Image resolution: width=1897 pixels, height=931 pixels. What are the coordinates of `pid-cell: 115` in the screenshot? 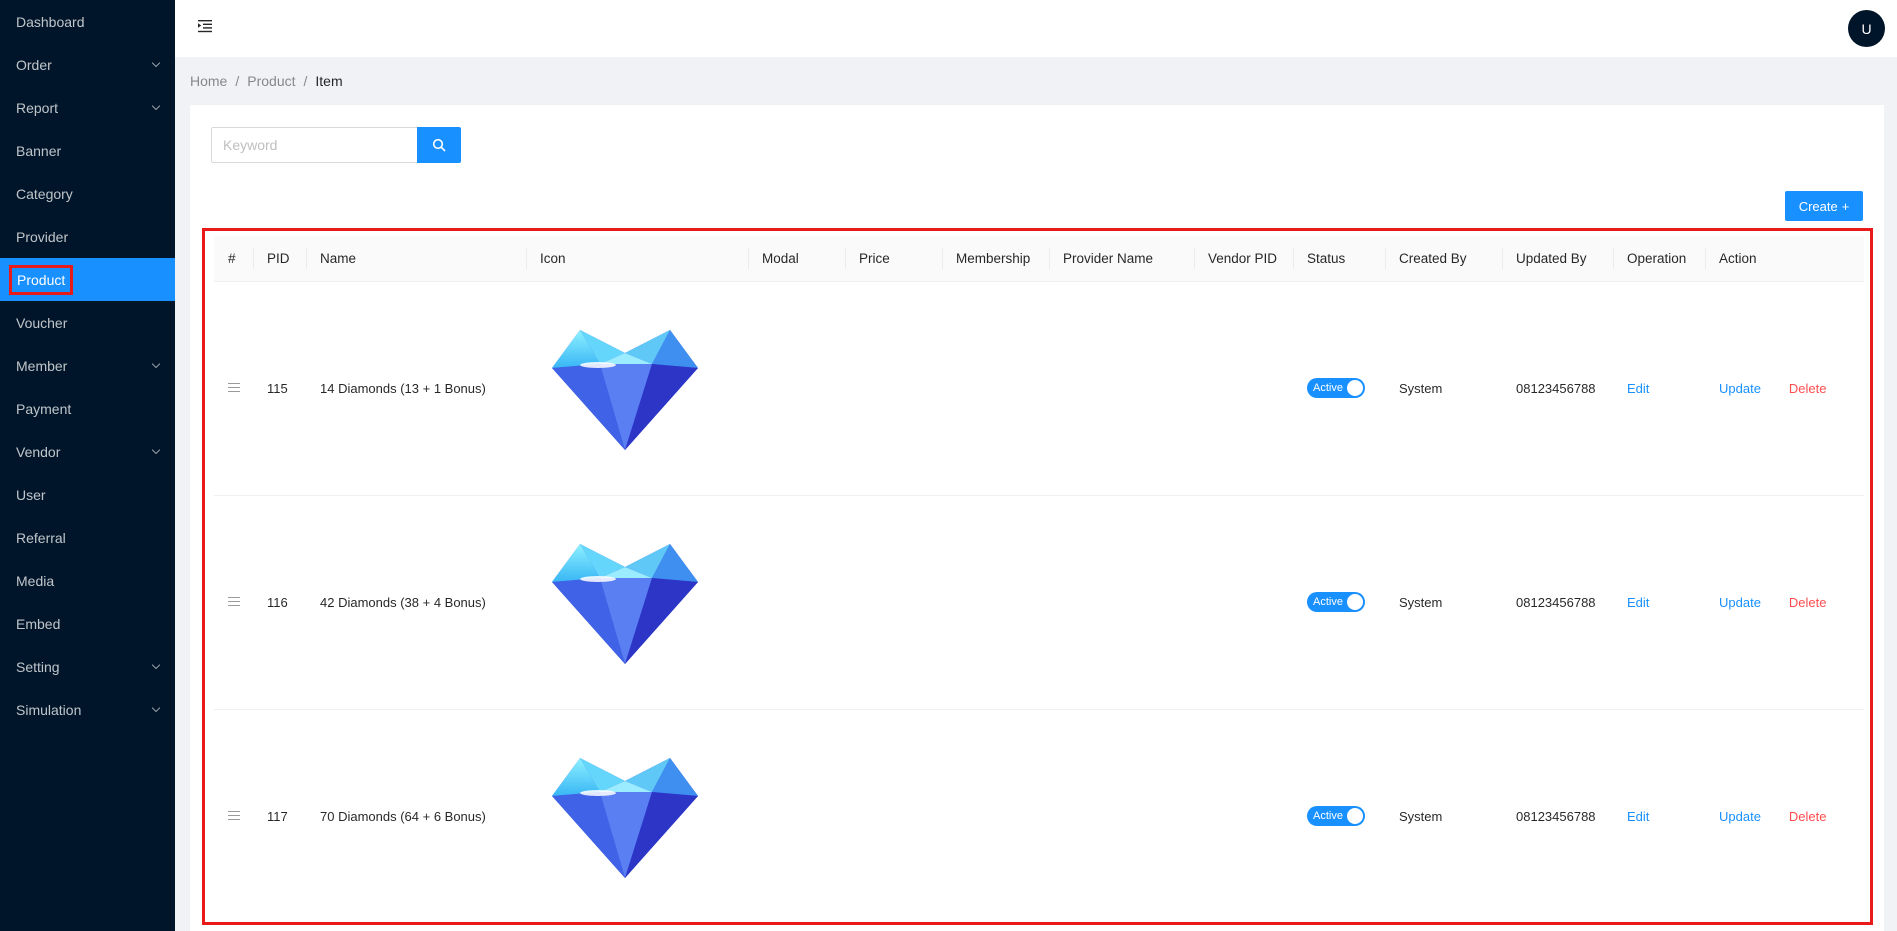 It's located at (279, 388).